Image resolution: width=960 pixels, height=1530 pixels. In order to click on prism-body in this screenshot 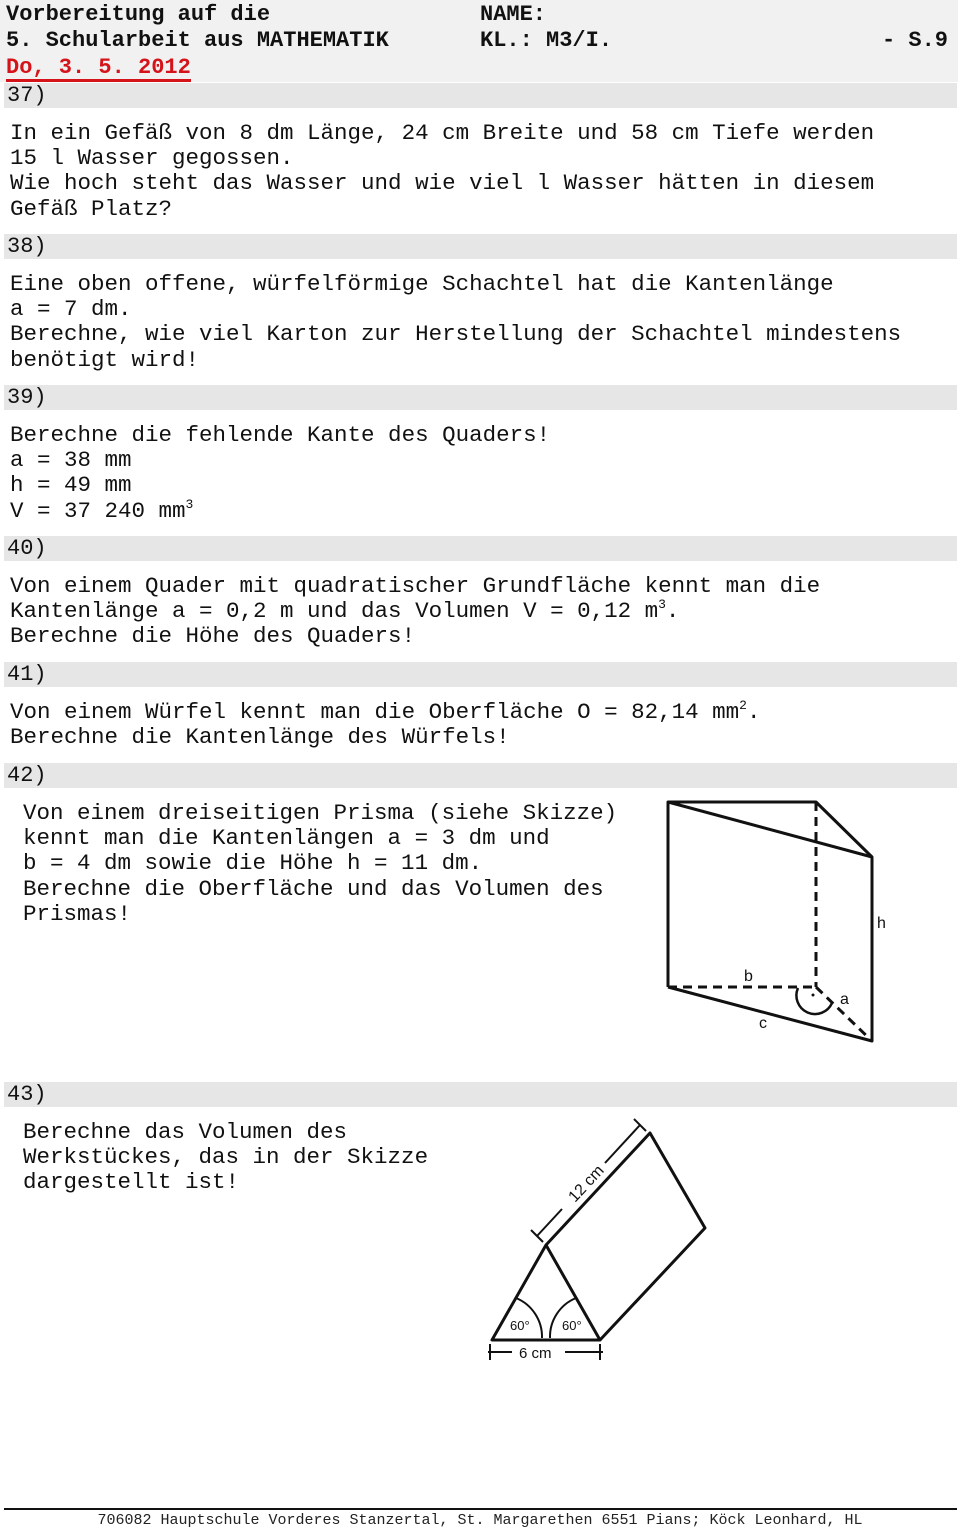, I will do `click(625, 1236)`.